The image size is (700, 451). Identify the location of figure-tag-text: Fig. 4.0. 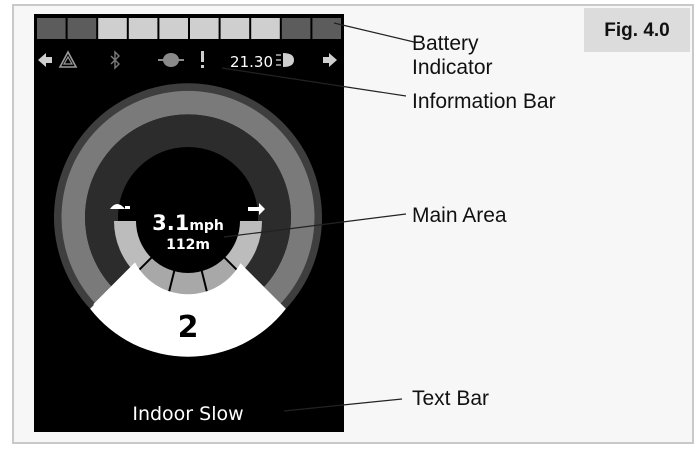
(636, 30).